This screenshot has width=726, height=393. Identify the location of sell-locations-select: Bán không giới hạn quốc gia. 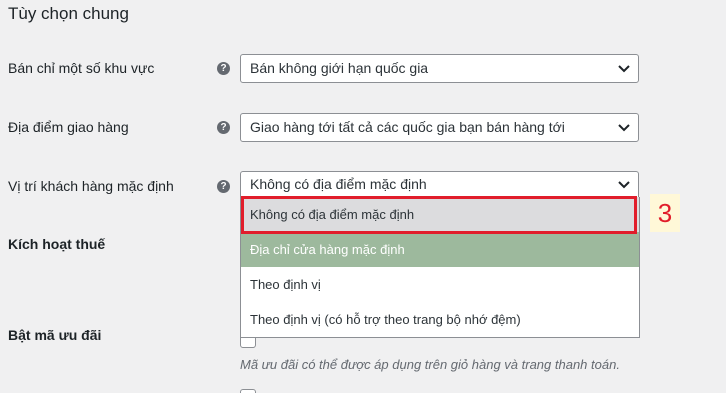
(439, 68).